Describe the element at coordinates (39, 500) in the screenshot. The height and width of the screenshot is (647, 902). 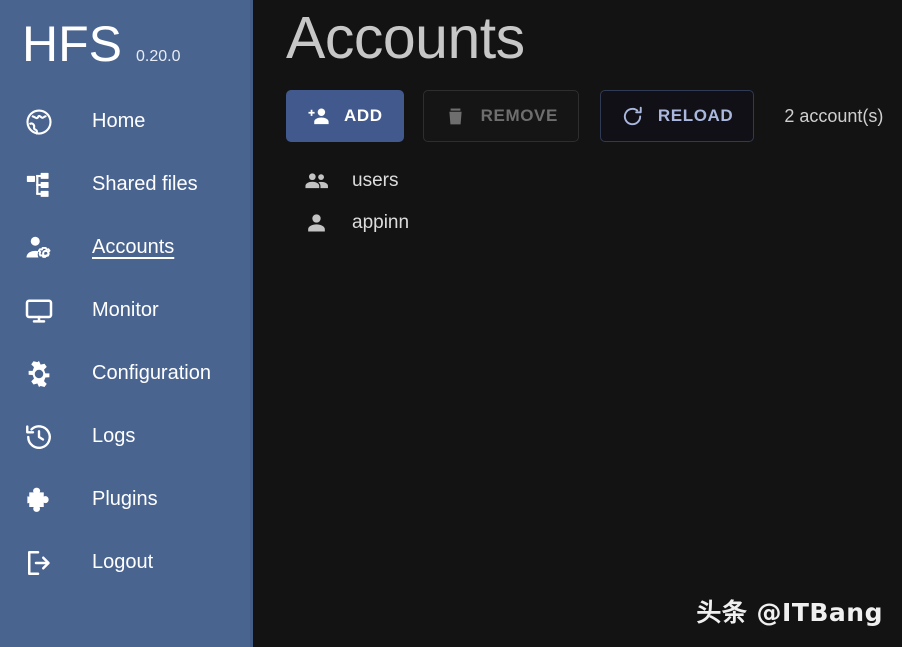
I see `puzzle-icon` at that location.